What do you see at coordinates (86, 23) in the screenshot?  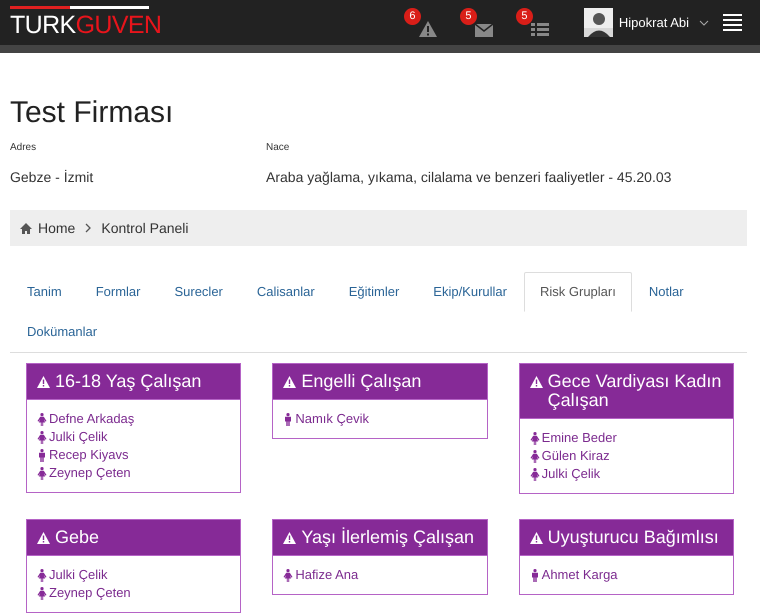 I see `logo: TURKGUVEN` at bounding box center [86, 23].